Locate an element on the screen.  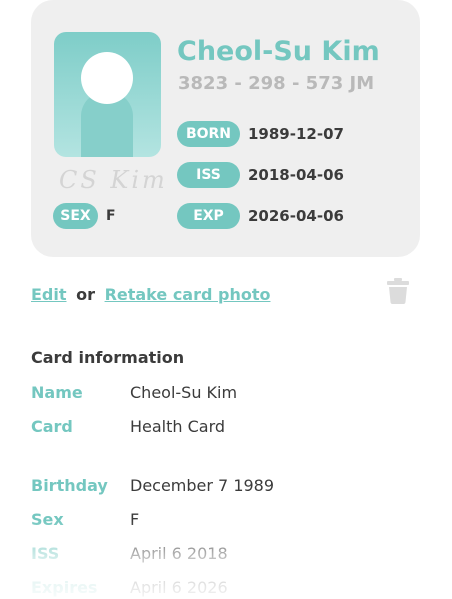
exp-row: EXP 2026-04-06 is located at coordinates (260, 216).